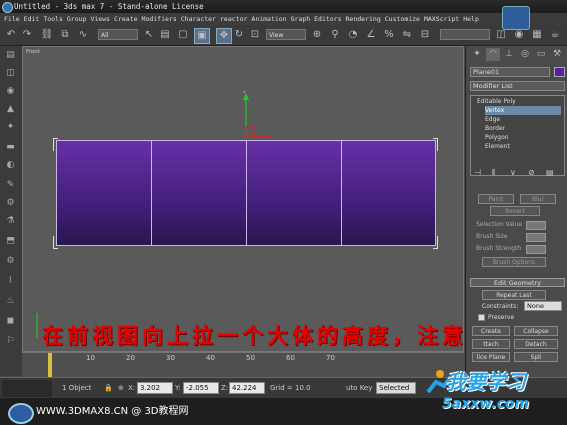  Describe the element at coordinates (519, 35) in the screenshot. I see `material-editor-icon: ◉` at that location.